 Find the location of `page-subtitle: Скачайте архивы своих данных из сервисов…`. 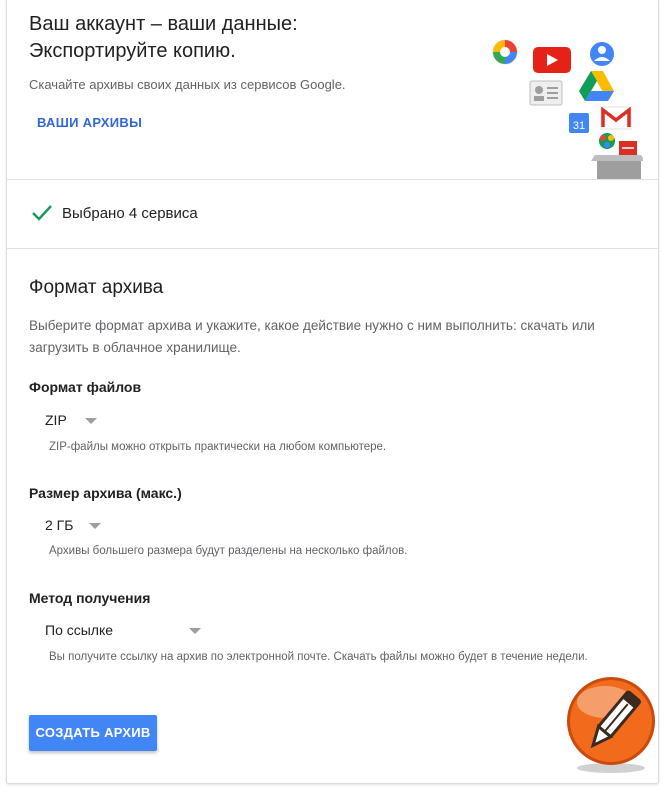

page-subtitle: Скачайте архивы своих данных из сервисов… is located at coordinates (187, 84).